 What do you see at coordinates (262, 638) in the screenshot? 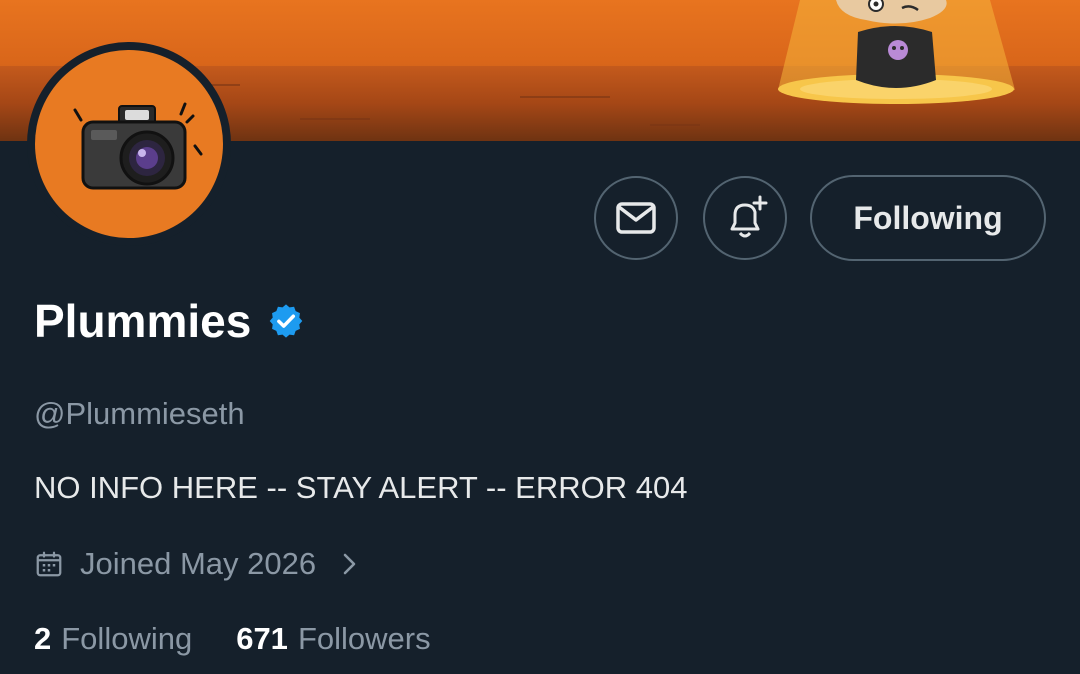
I see `followers-count: 671` at bounding box center [262, 638].